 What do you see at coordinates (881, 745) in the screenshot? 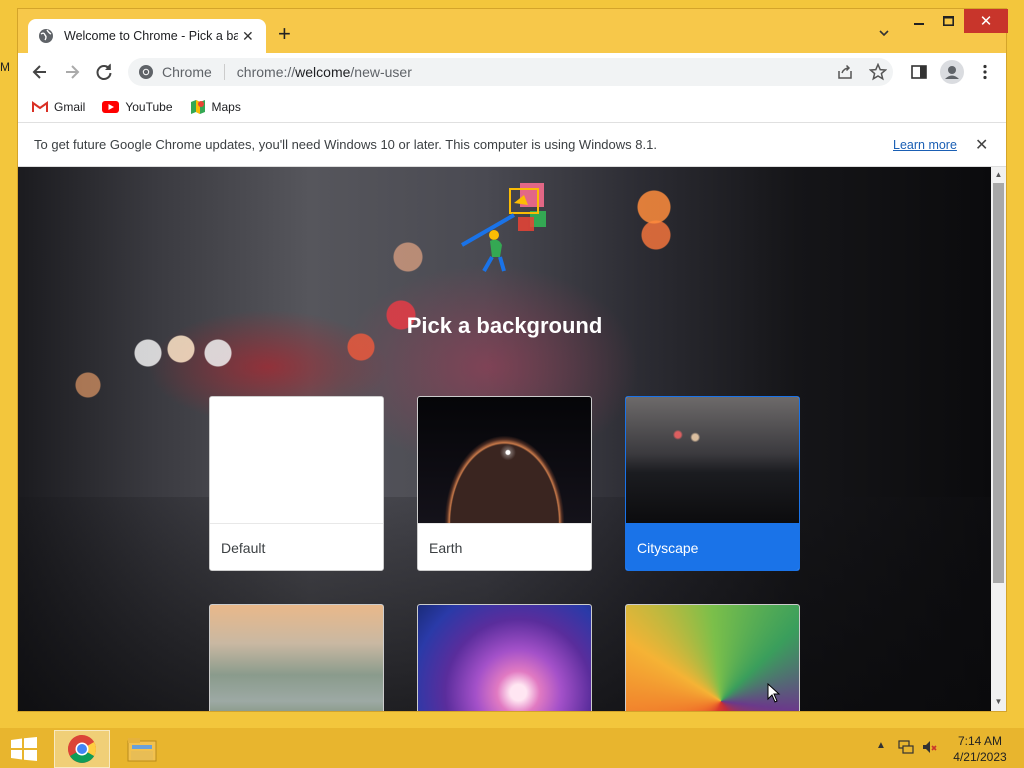
I see `tray-overflow-icon: ▲` at bounding box center [881, 745].